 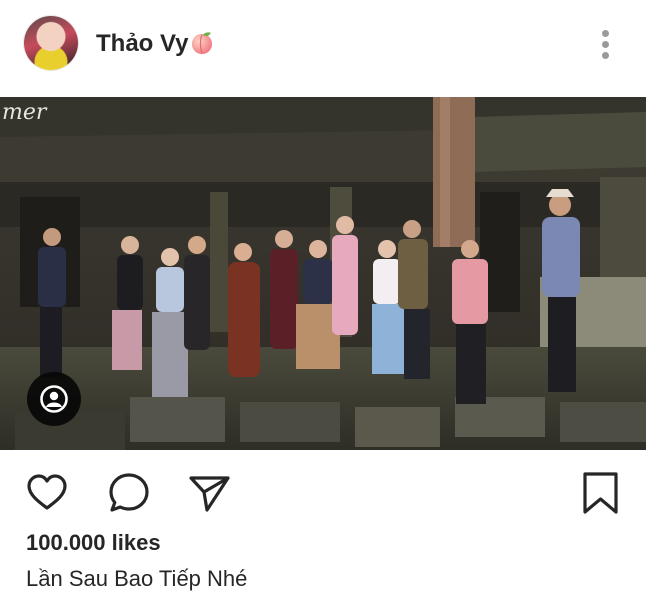 What do you see at coordinates (93, 543) in the screenshot?
I see `likes-count: 100.000 likes` at bounding box center [93, 543].